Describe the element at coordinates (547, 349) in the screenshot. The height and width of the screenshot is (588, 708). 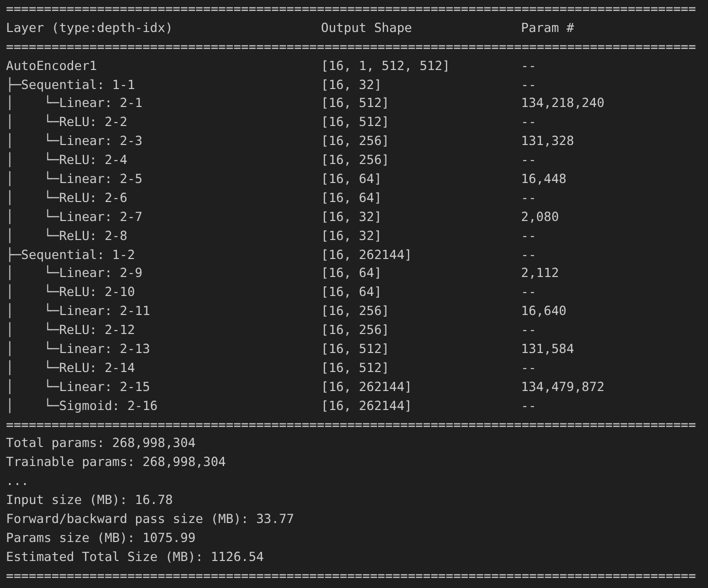
I see `param-count: 131,584` at that location.